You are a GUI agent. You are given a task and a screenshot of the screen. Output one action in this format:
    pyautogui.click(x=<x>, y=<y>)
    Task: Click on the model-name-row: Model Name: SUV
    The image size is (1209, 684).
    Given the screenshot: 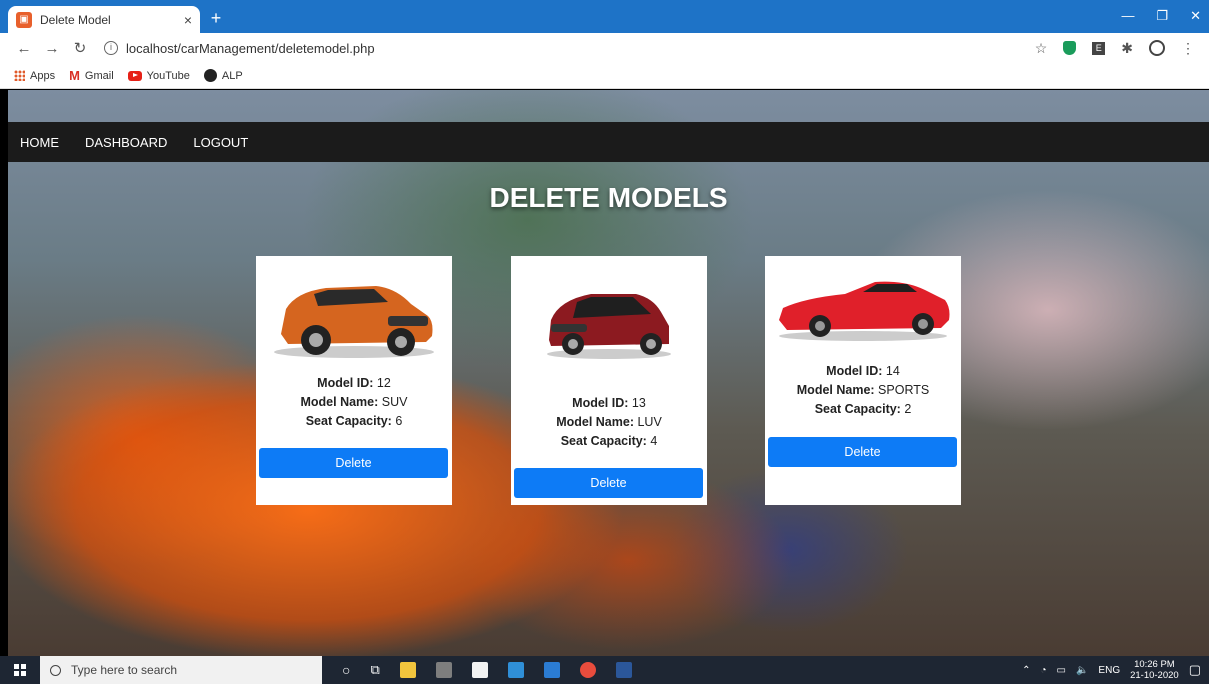 What is the action you would take?
    pyautogui.click(x=354, y=402)
    